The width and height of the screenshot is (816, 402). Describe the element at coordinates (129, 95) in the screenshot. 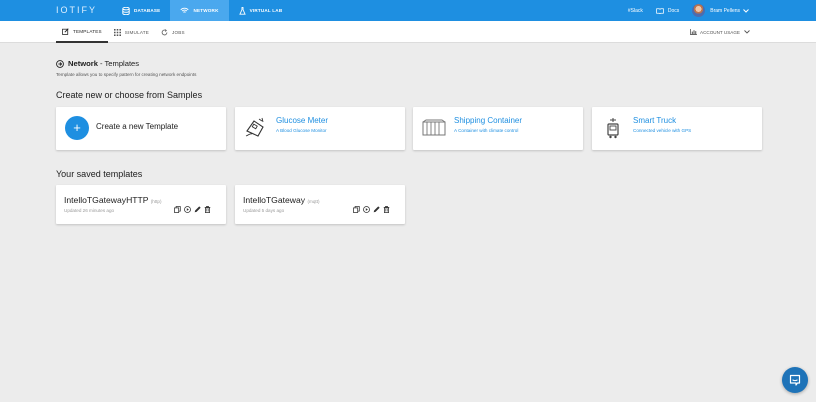

I see `samples-heading: Create new or choose from Samples` at that location.